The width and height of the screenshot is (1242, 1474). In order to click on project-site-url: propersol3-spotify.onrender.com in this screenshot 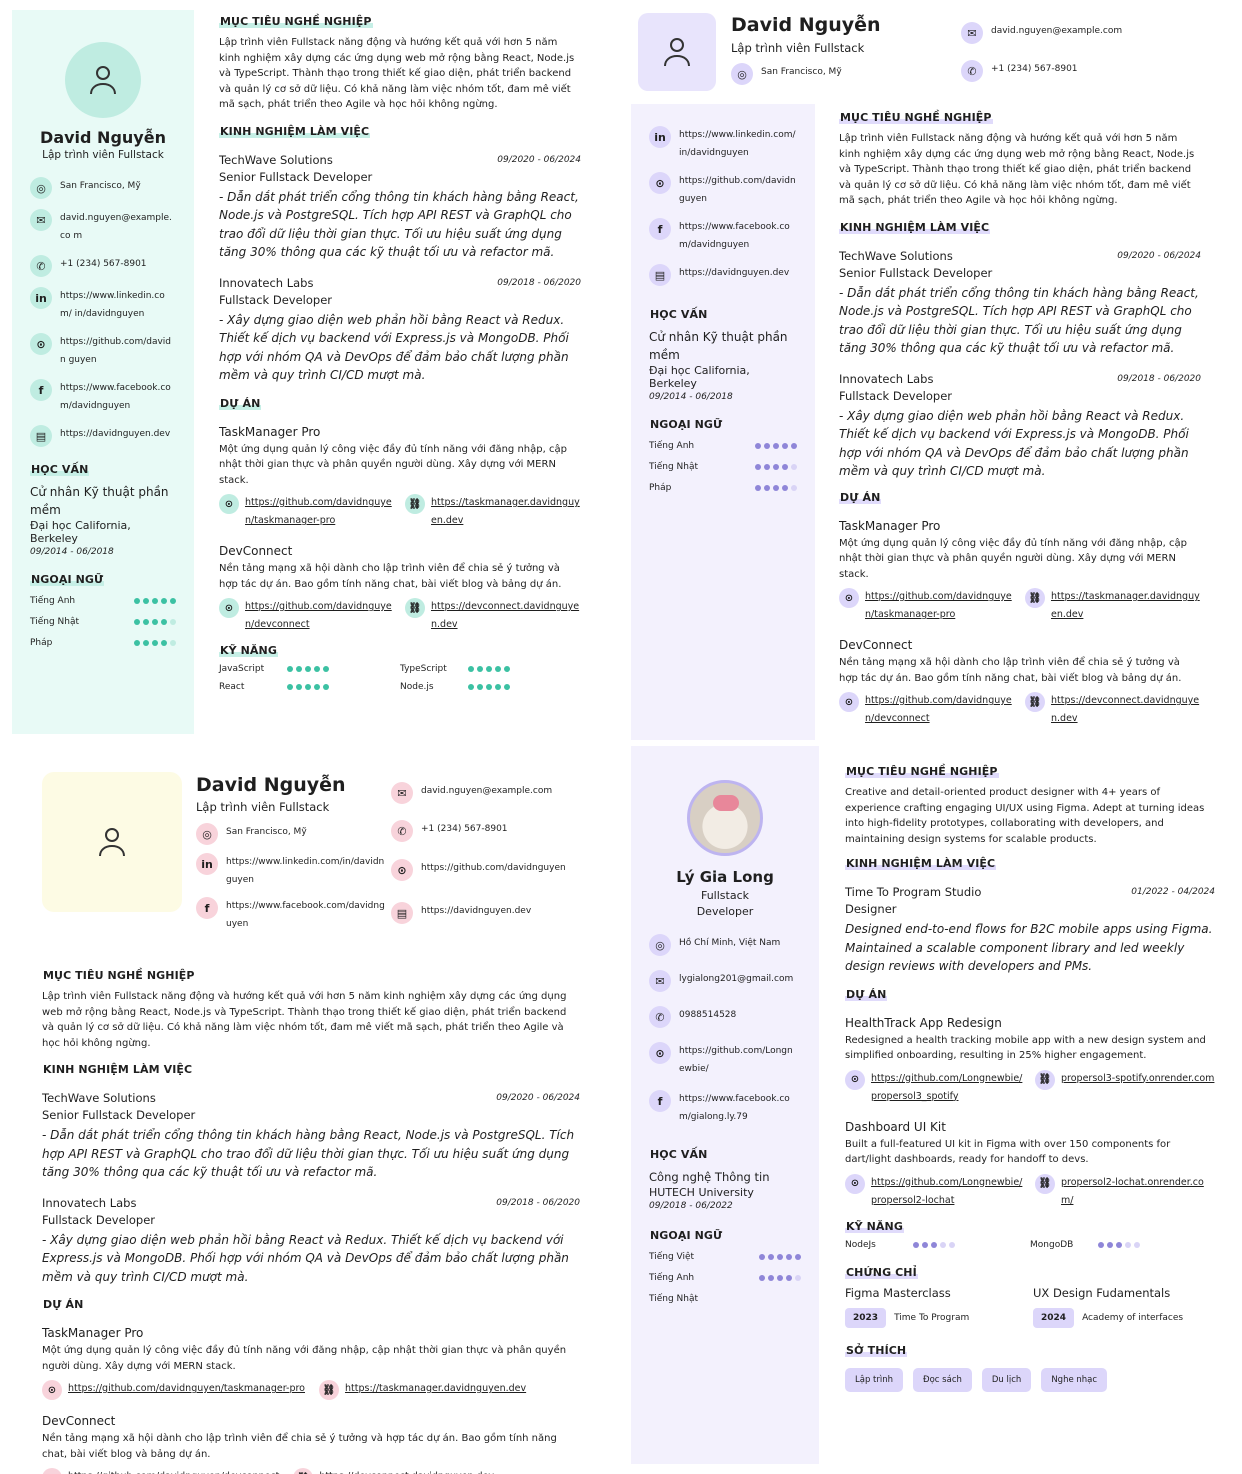, I will do `click(1137, 1079)`.